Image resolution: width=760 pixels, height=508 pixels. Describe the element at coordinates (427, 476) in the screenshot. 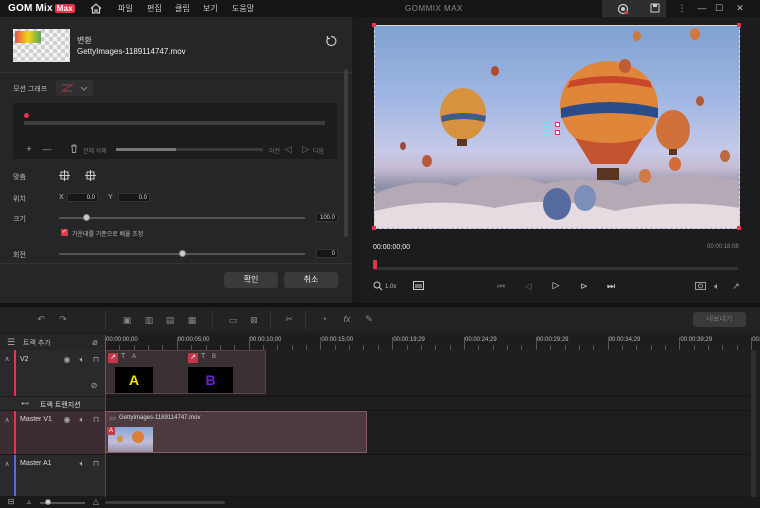

I see `track-lane-master-a1` at that location.